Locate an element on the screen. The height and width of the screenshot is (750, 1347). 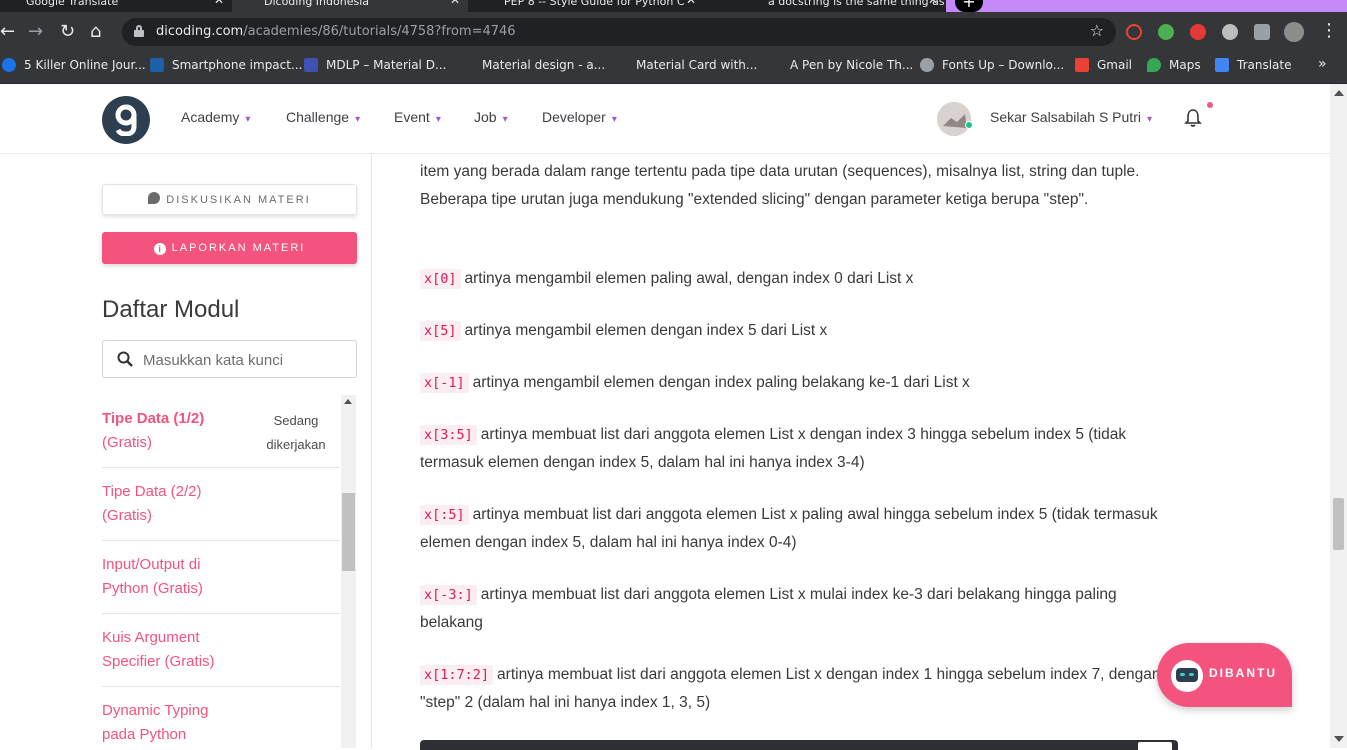
notification-dot is located at coordinates (1210, 105).